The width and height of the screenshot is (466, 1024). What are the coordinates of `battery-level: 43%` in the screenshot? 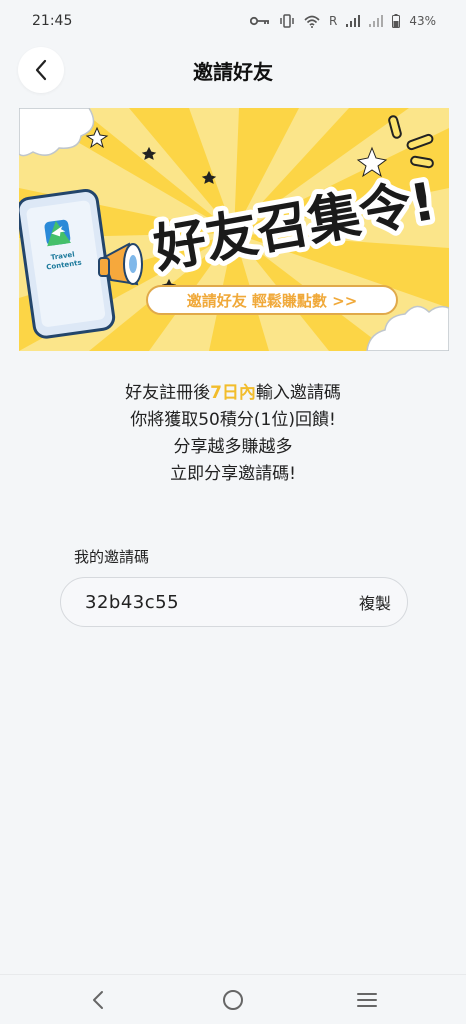 It's located at (422, 21).